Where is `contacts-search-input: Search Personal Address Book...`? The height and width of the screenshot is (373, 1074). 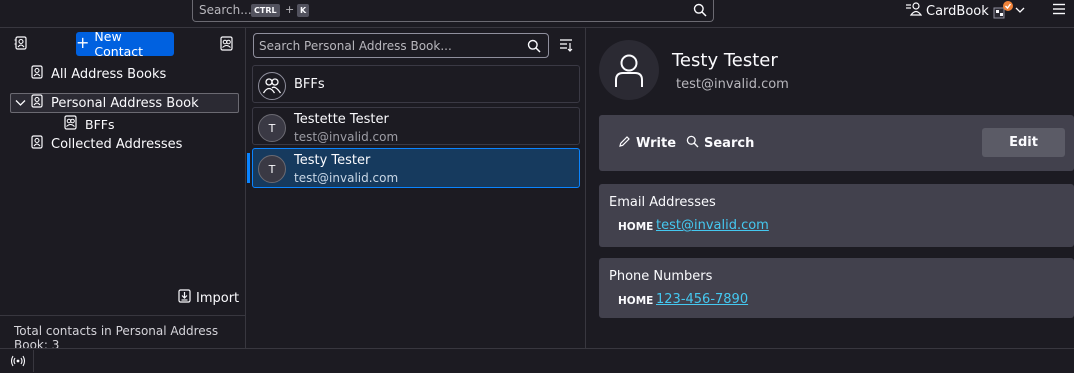 contacts-search-input: Search Personal Address Book... is located at coordinates (401, 45).